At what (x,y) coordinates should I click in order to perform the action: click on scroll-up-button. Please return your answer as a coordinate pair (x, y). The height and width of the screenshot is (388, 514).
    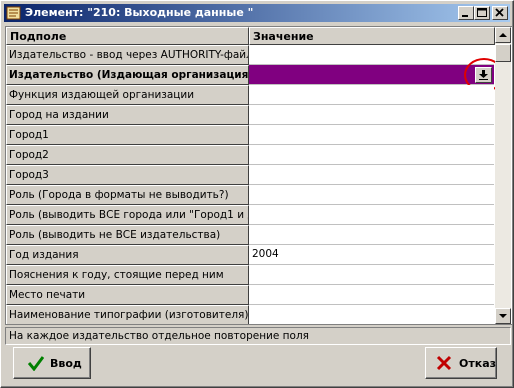
    Looking at the image, I should click on (503, 35).